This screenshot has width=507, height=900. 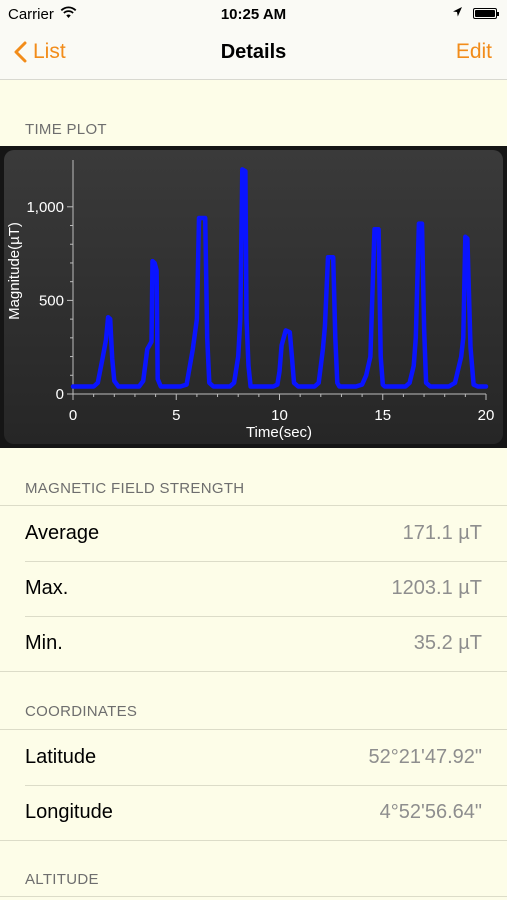 What do you see at coordinates (442, 533) in the screenshot?
I see `row-value: 171.1 µT` at bounding box center [442, 533].